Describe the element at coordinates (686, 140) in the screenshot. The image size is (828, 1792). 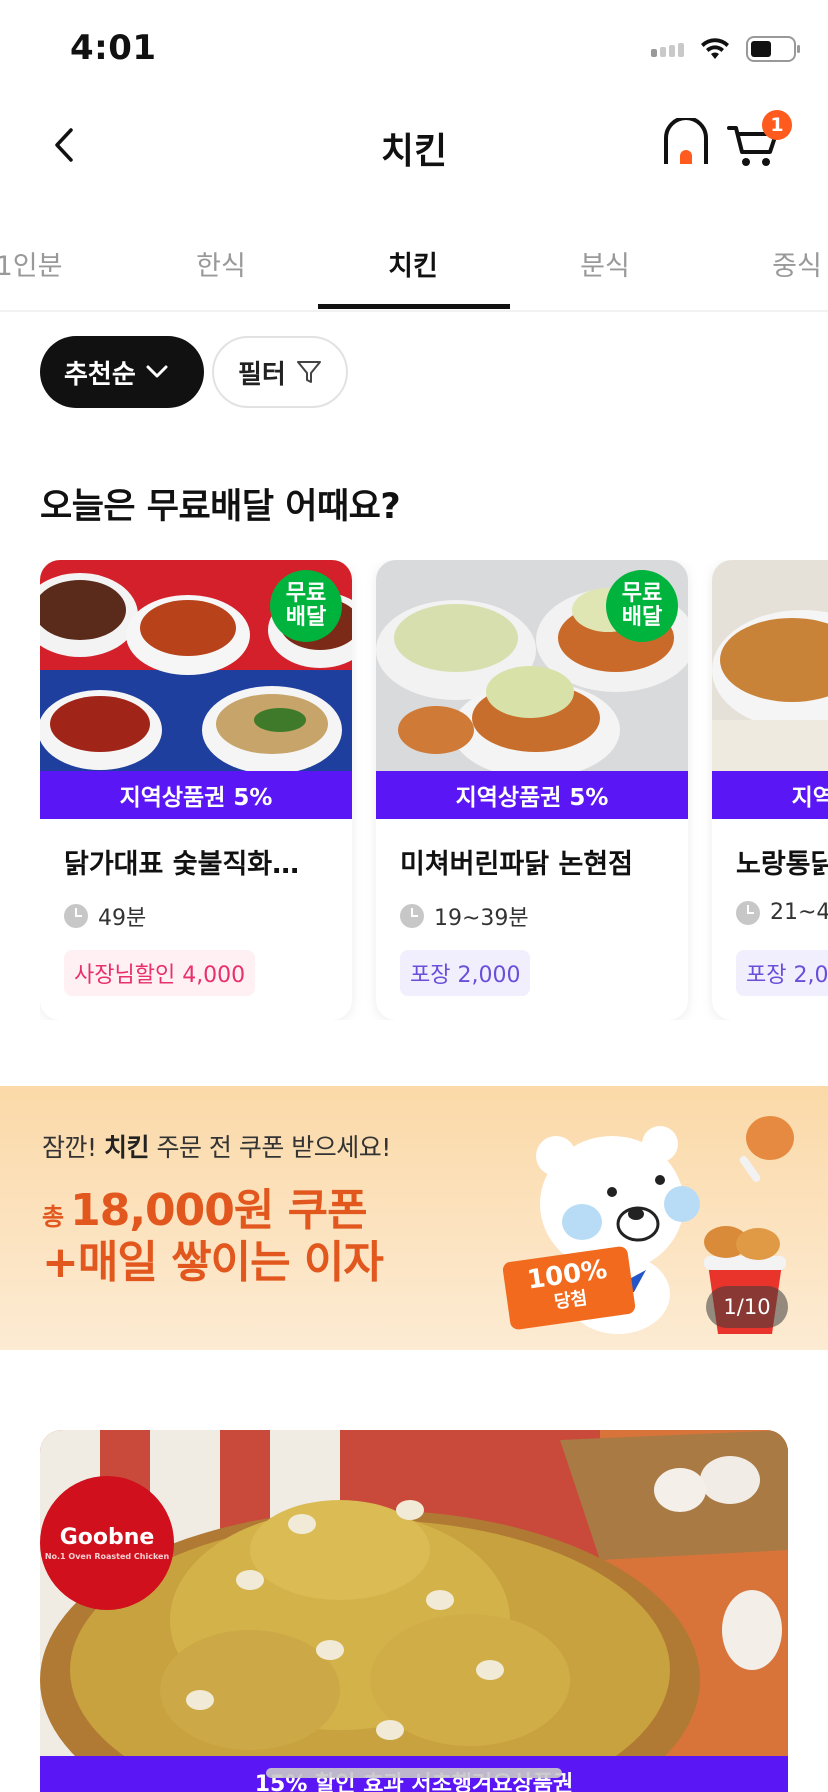
I see `home-icon` at that location.